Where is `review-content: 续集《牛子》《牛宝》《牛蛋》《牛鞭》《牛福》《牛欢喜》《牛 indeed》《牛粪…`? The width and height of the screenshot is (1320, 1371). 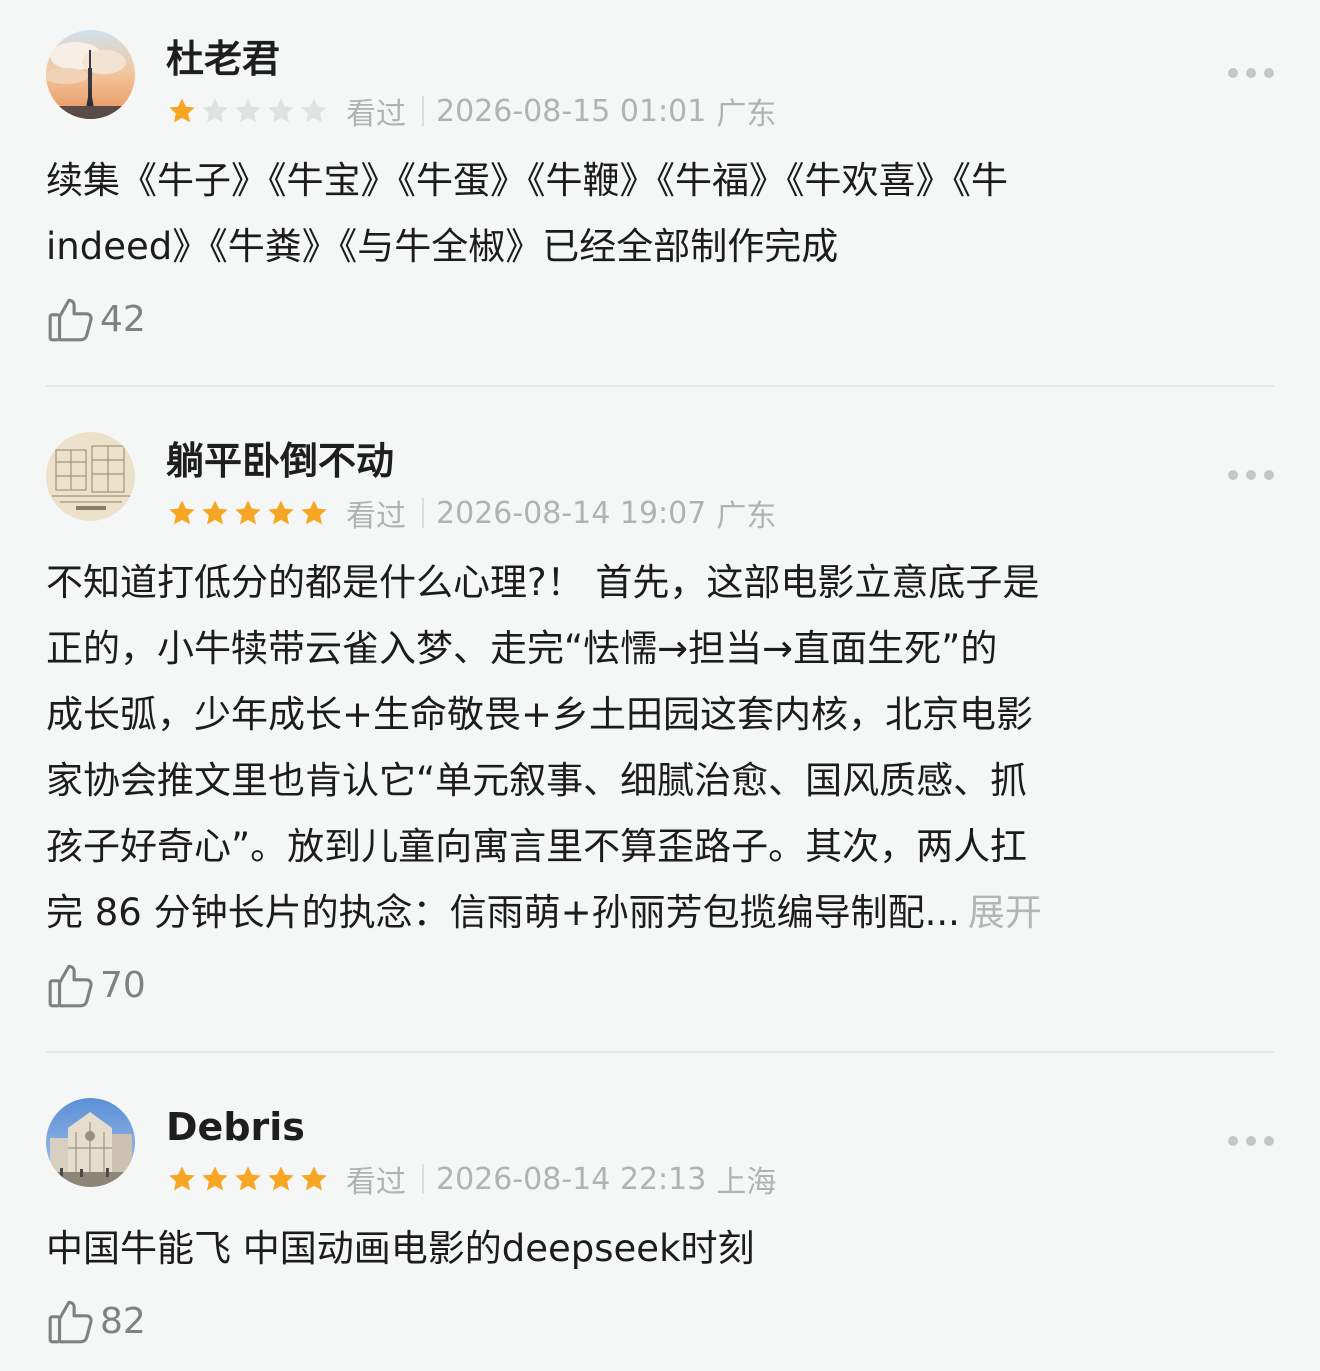 review-content: 续集《牛子》《牛宝》《牛蛋》《牛鞭》《牛福》《牛欢喜》《牛 indeed》《牛粪… is located at coordinates (646, 214).